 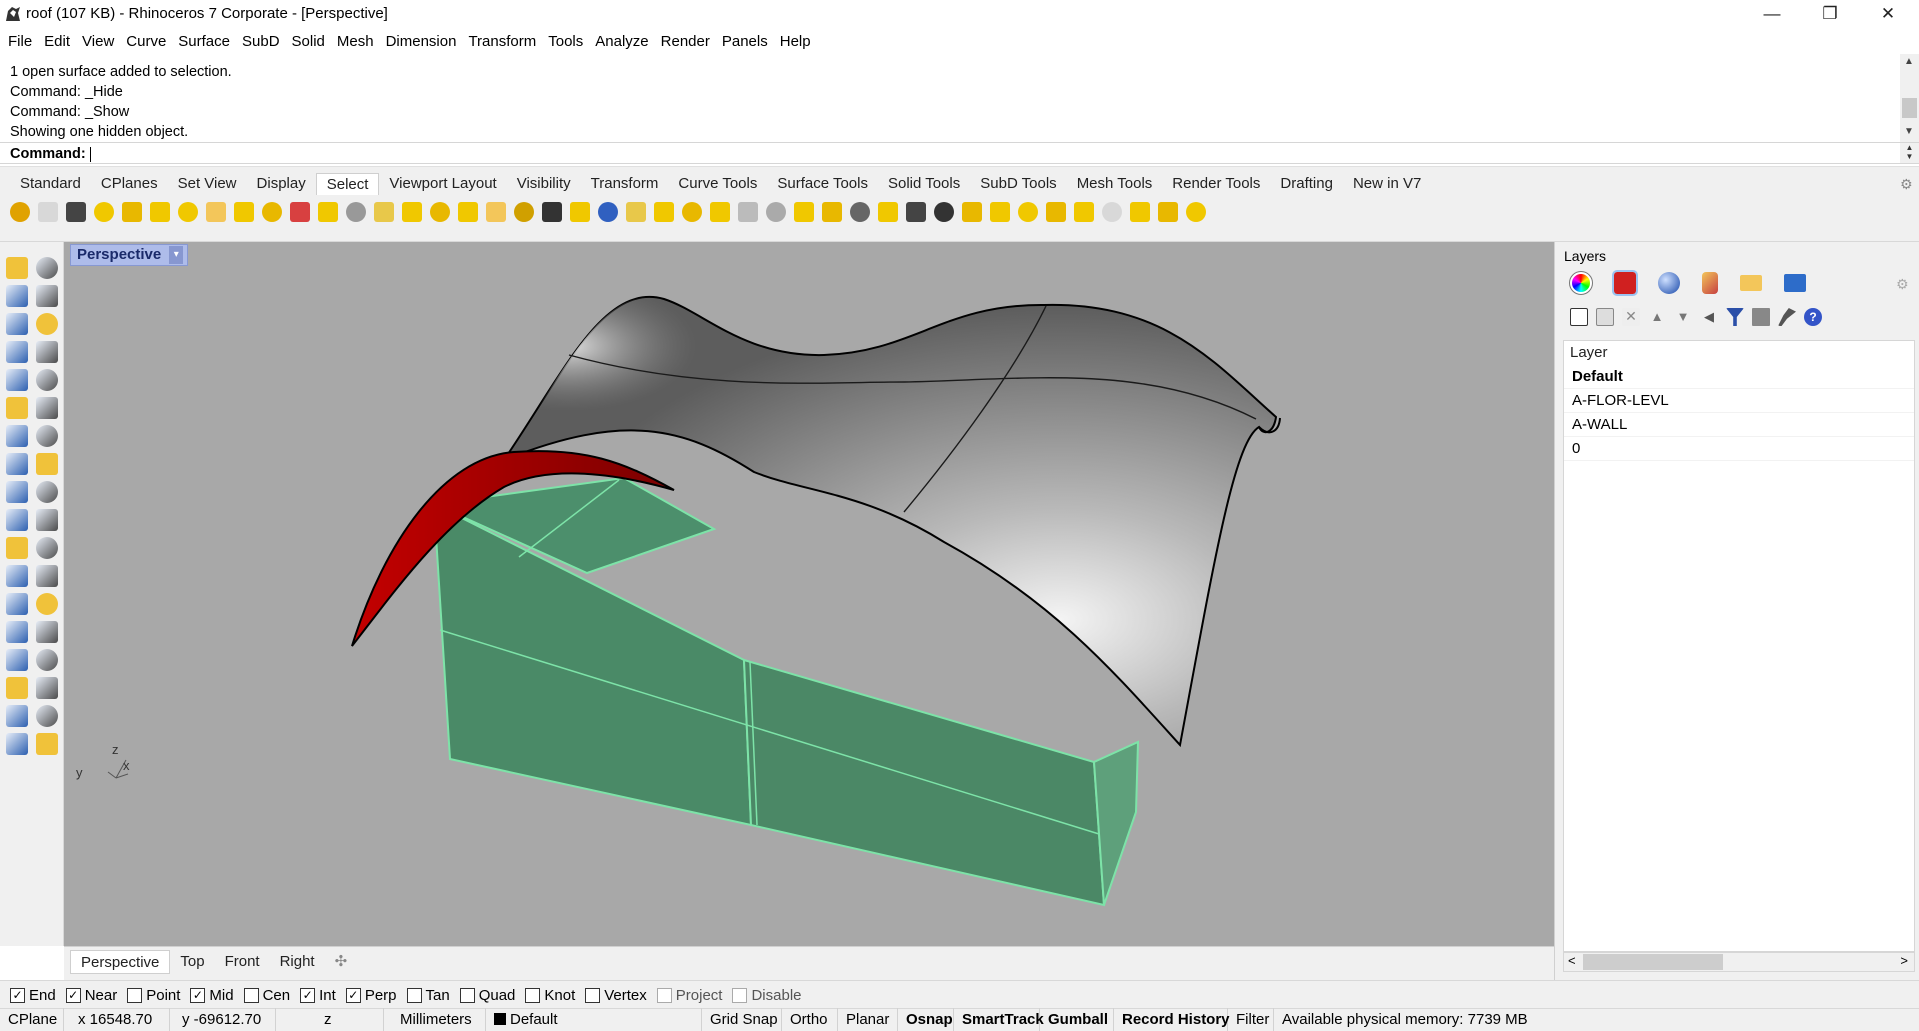 I want to click on select-closed-icon, so click(x=608, y=212).